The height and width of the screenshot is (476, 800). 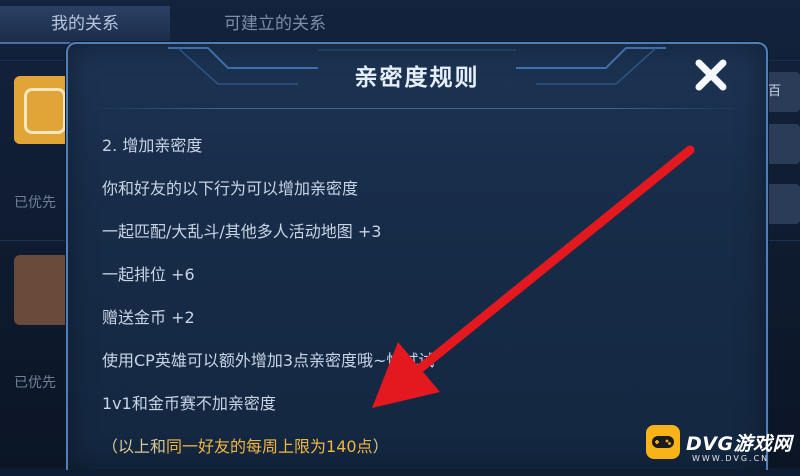 What do you see at coordinates (663, 442) in the screenshot?
I see `gamepad-logo-icon` at bounding box center [663, 442].